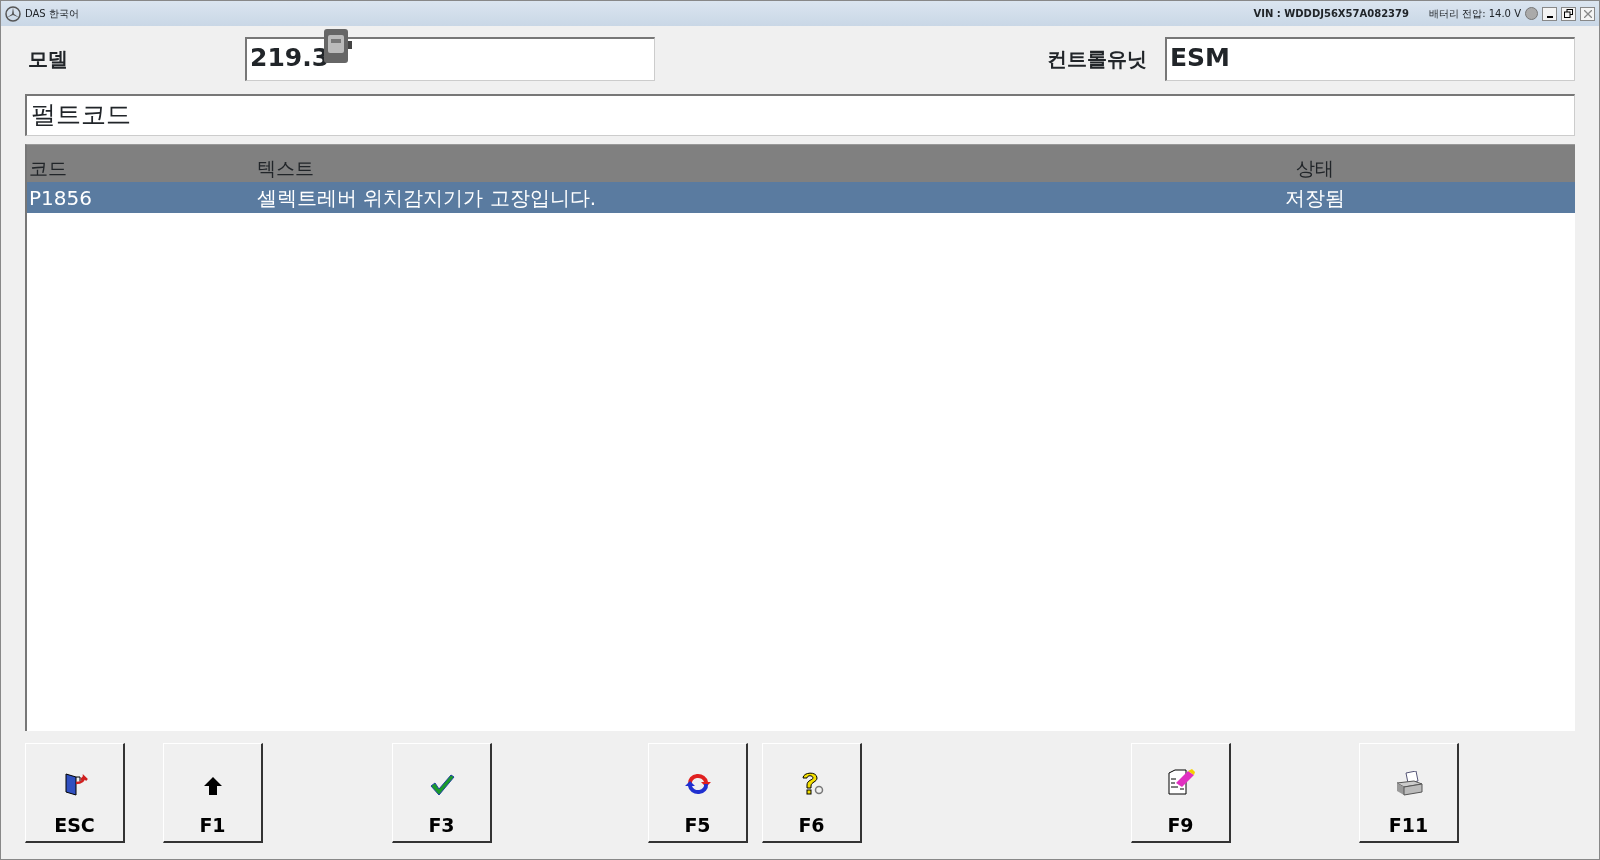 This screenshot has height=860, width=1600. I want to click on function-key-button: F5, so click(698, 793).